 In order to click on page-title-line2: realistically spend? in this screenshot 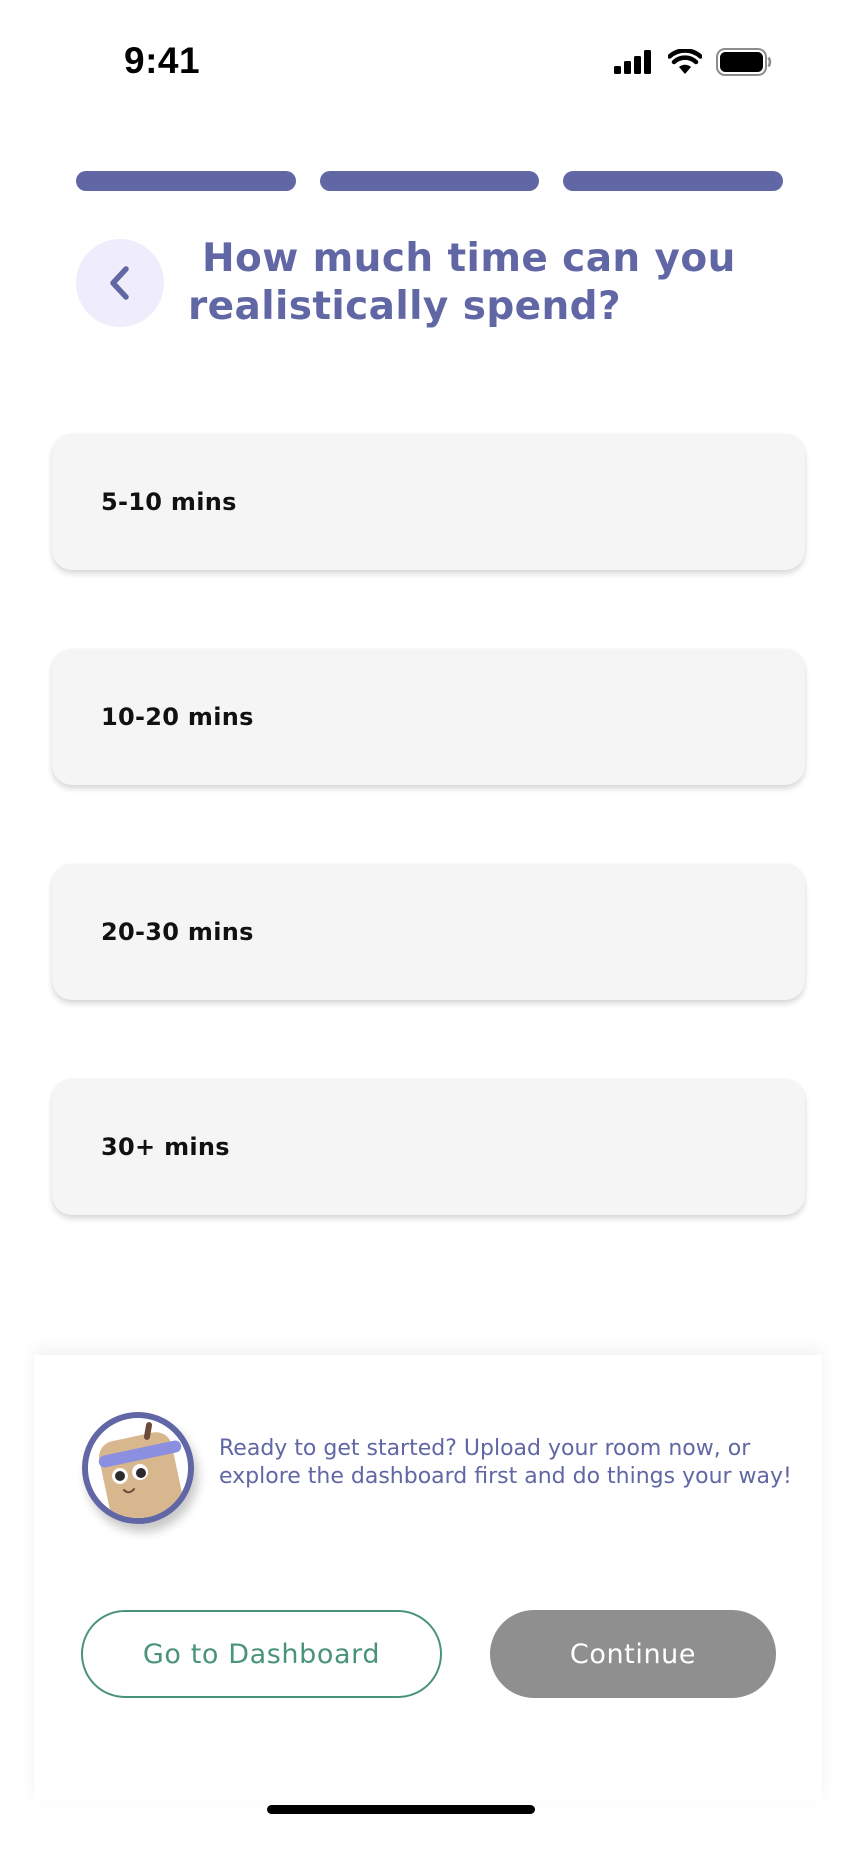, I will do `click(405, 306)`.